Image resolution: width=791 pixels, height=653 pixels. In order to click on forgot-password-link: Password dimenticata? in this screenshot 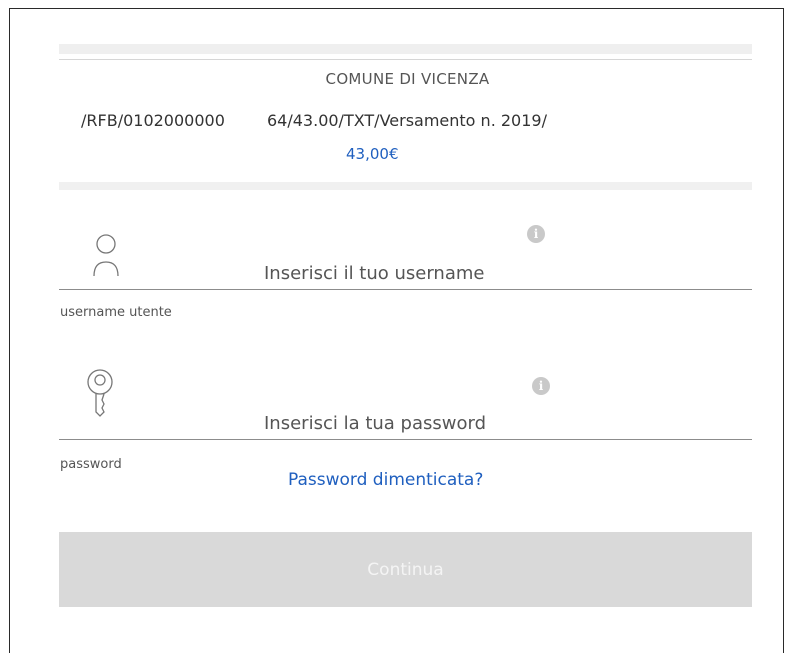, I will do `click(385, 480)`.